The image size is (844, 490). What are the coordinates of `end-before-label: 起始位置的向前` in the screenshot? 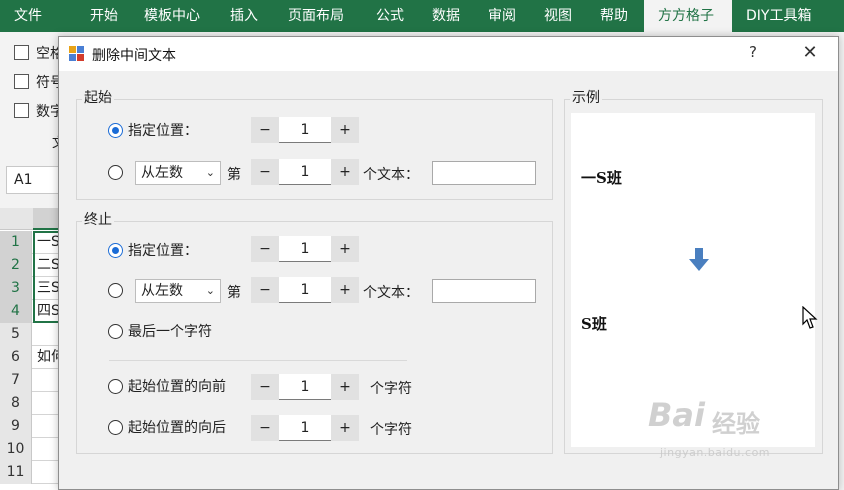 It's located at (177, 387).